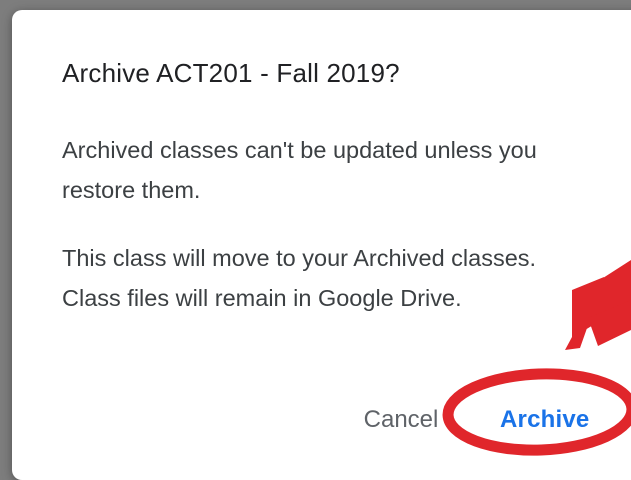  I want to click on archive-button: Archive, so click(544, 420).